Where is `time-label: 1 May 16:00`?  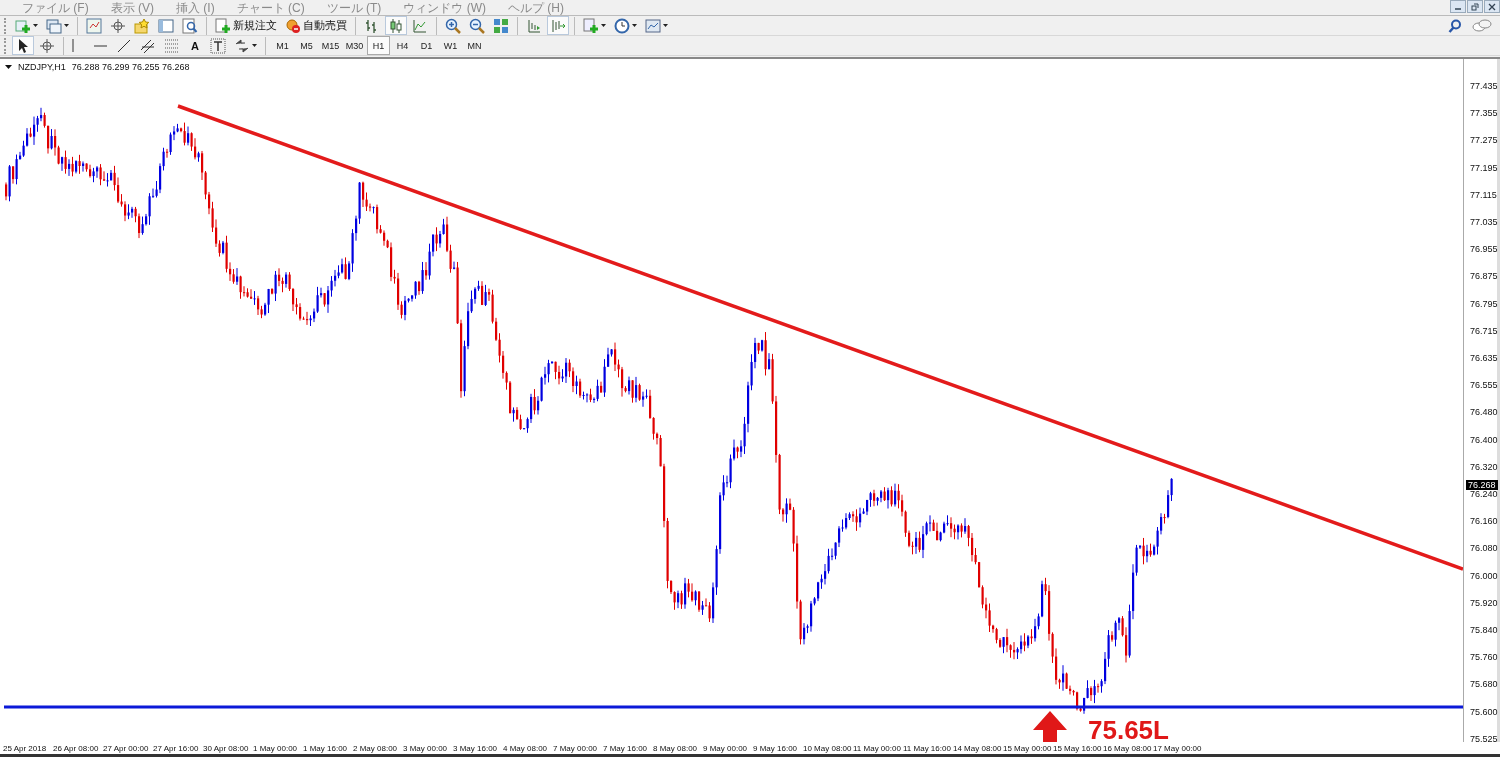
time-label: 1 May 16:00 is located at coordinates (326, 748).